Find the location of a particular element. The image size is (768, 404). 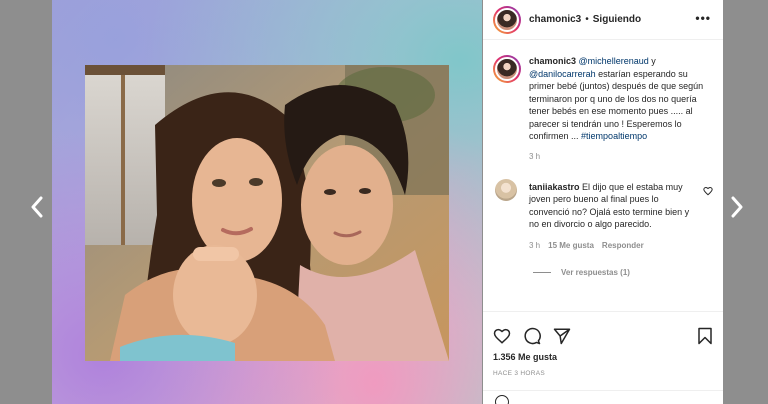

chevron-left-icon is located at coordinates (37, 207).